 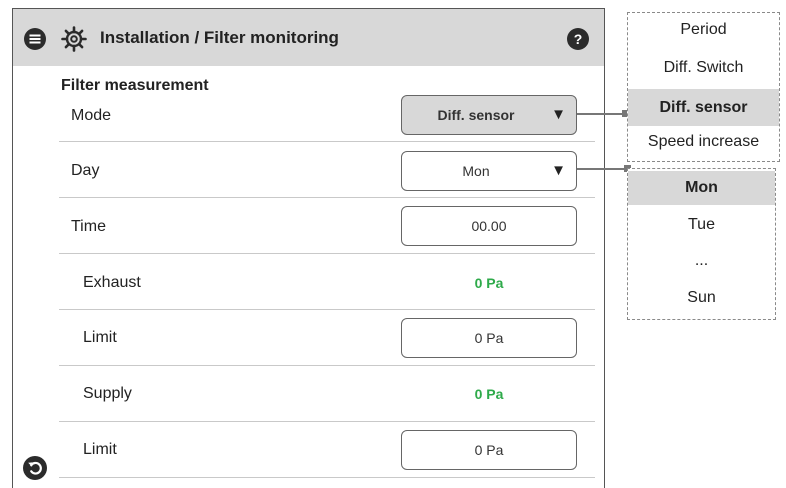 I want to click on header-bar: Installation / Filter monitoring ?, so click(x=308, y=37).